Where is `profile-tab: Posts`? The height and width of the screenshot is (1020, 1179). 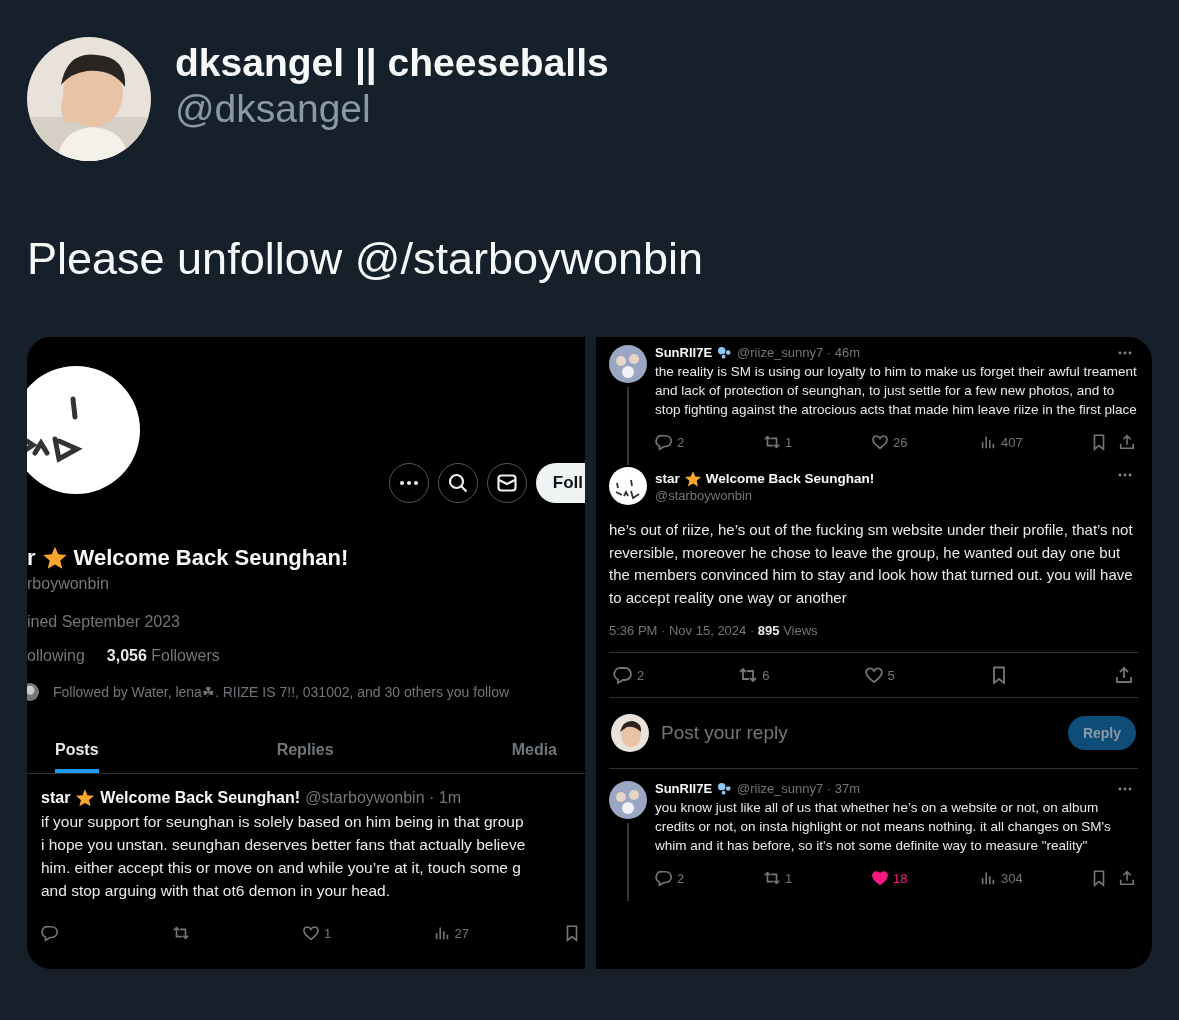 profile-tab: Posts is located at coordinates (77, 752).